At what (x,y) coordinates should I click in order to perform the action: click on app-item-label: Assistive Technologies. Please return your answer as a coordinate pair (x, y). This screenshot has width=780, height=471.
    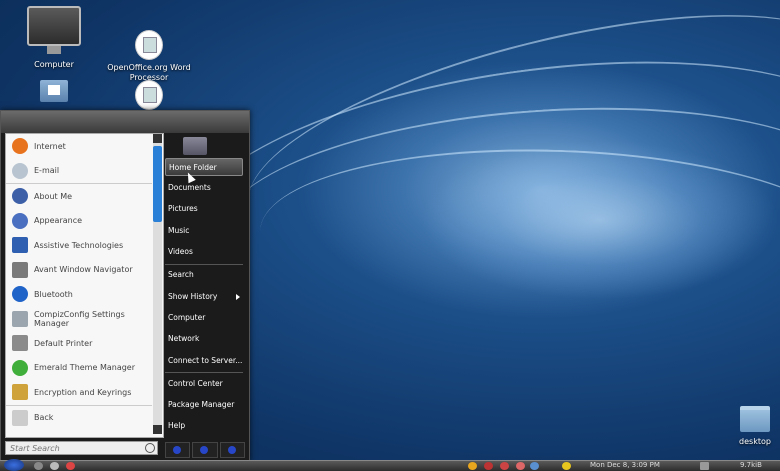
    Looking at the image, I should click on (79, 245).